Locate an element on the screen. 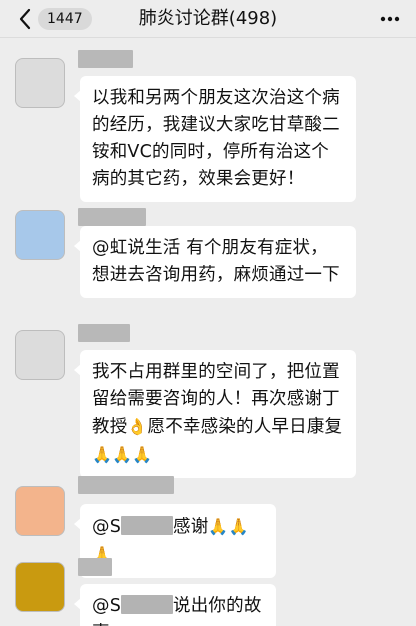 This screenshot has height=626, width=416. more-dots-icon is located at coordinates (390, 19).